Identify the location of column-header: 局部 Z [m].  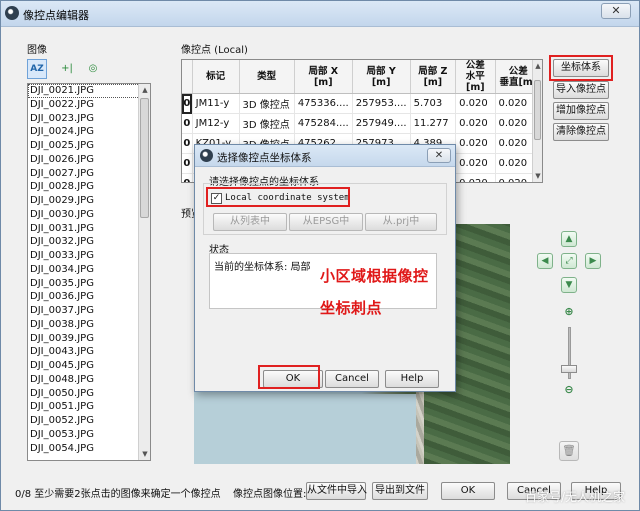
(433, 77).